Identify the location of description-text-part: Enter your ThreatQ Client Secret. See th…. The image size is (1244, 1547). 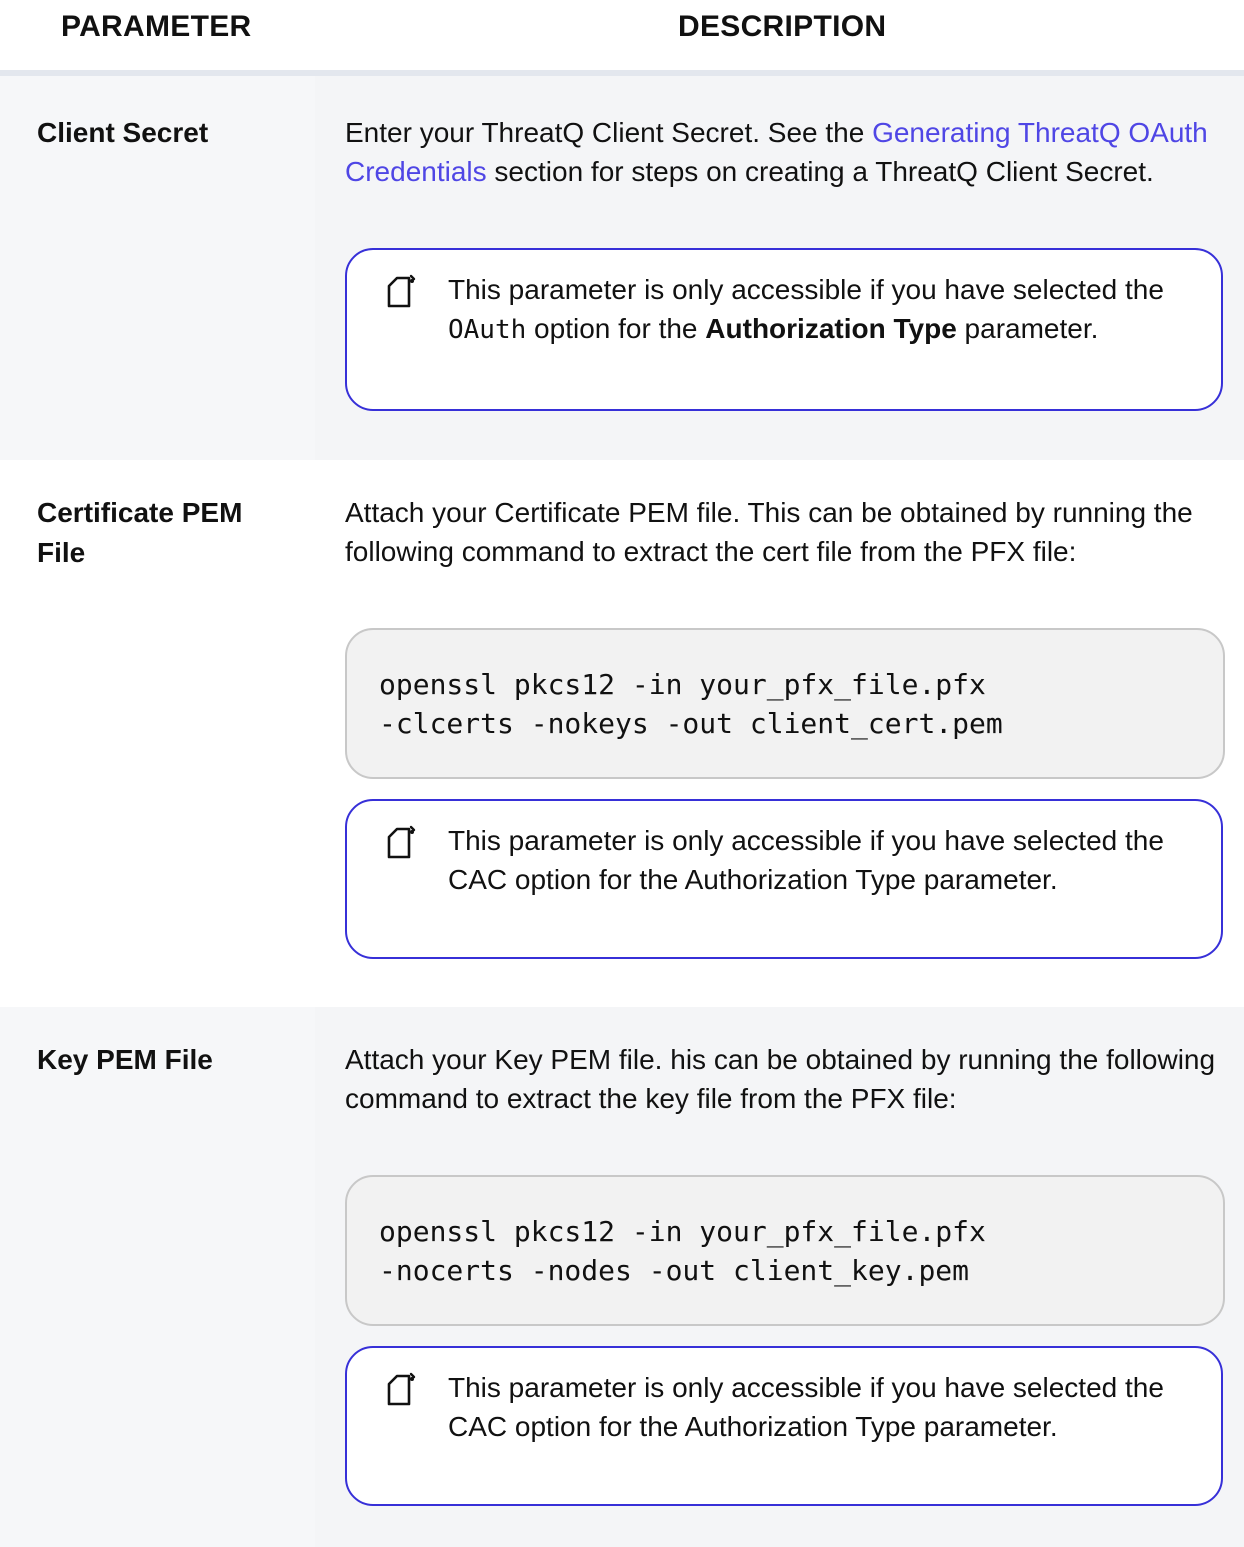
(609, 132).